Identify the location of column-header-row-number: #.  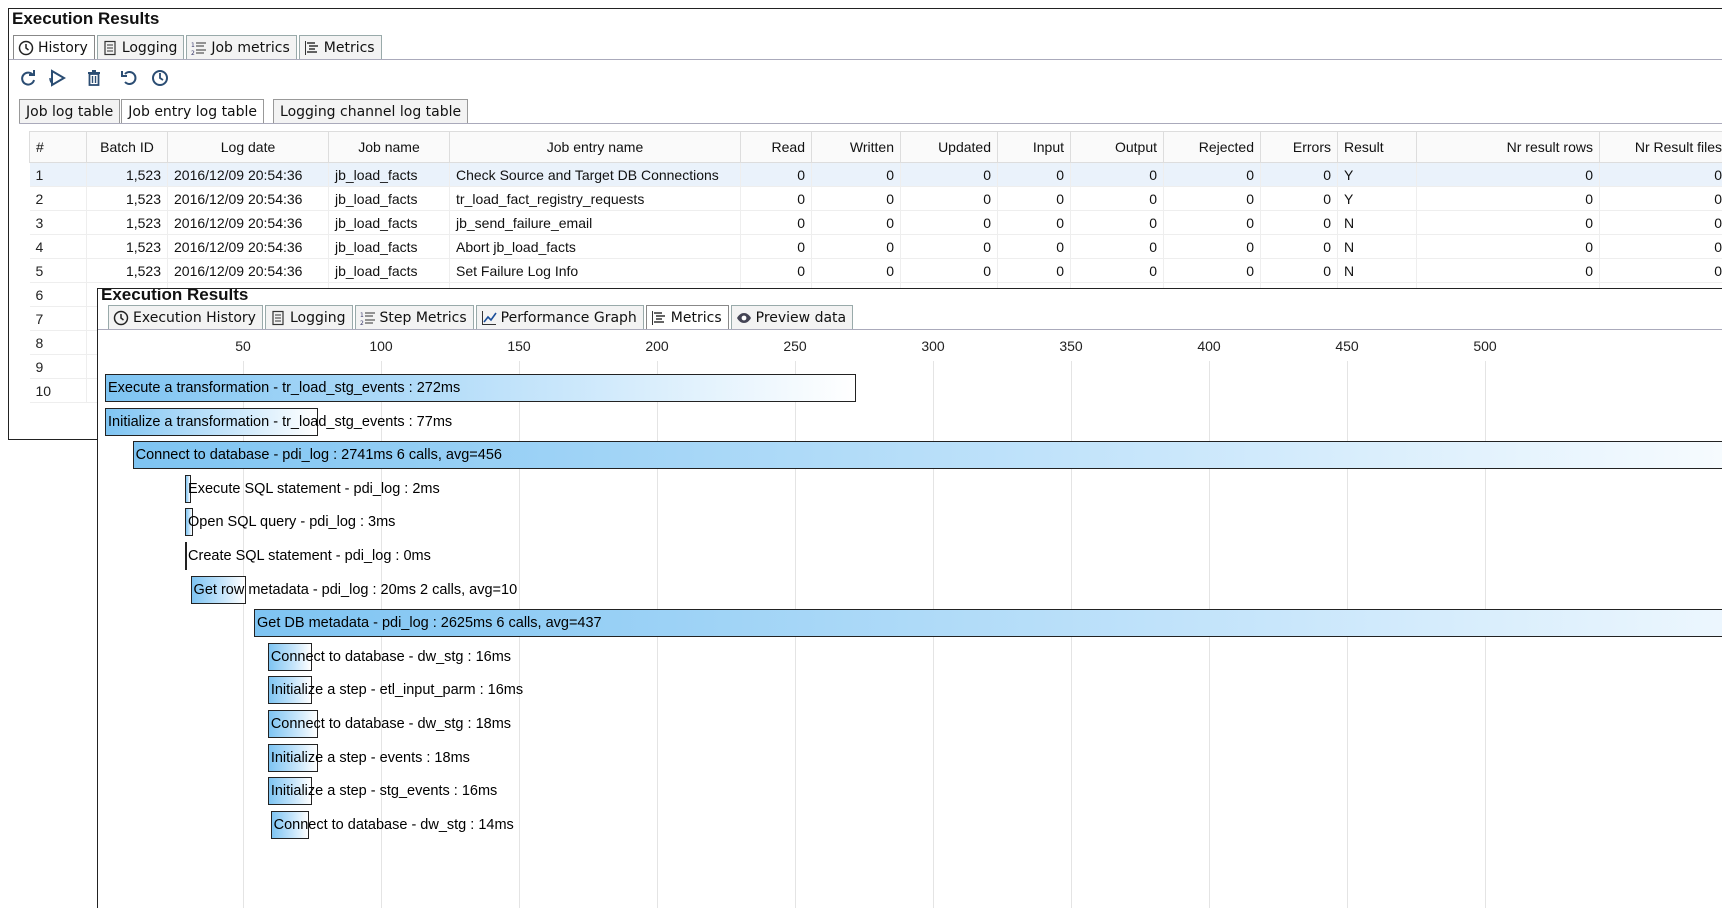
(58, 147).